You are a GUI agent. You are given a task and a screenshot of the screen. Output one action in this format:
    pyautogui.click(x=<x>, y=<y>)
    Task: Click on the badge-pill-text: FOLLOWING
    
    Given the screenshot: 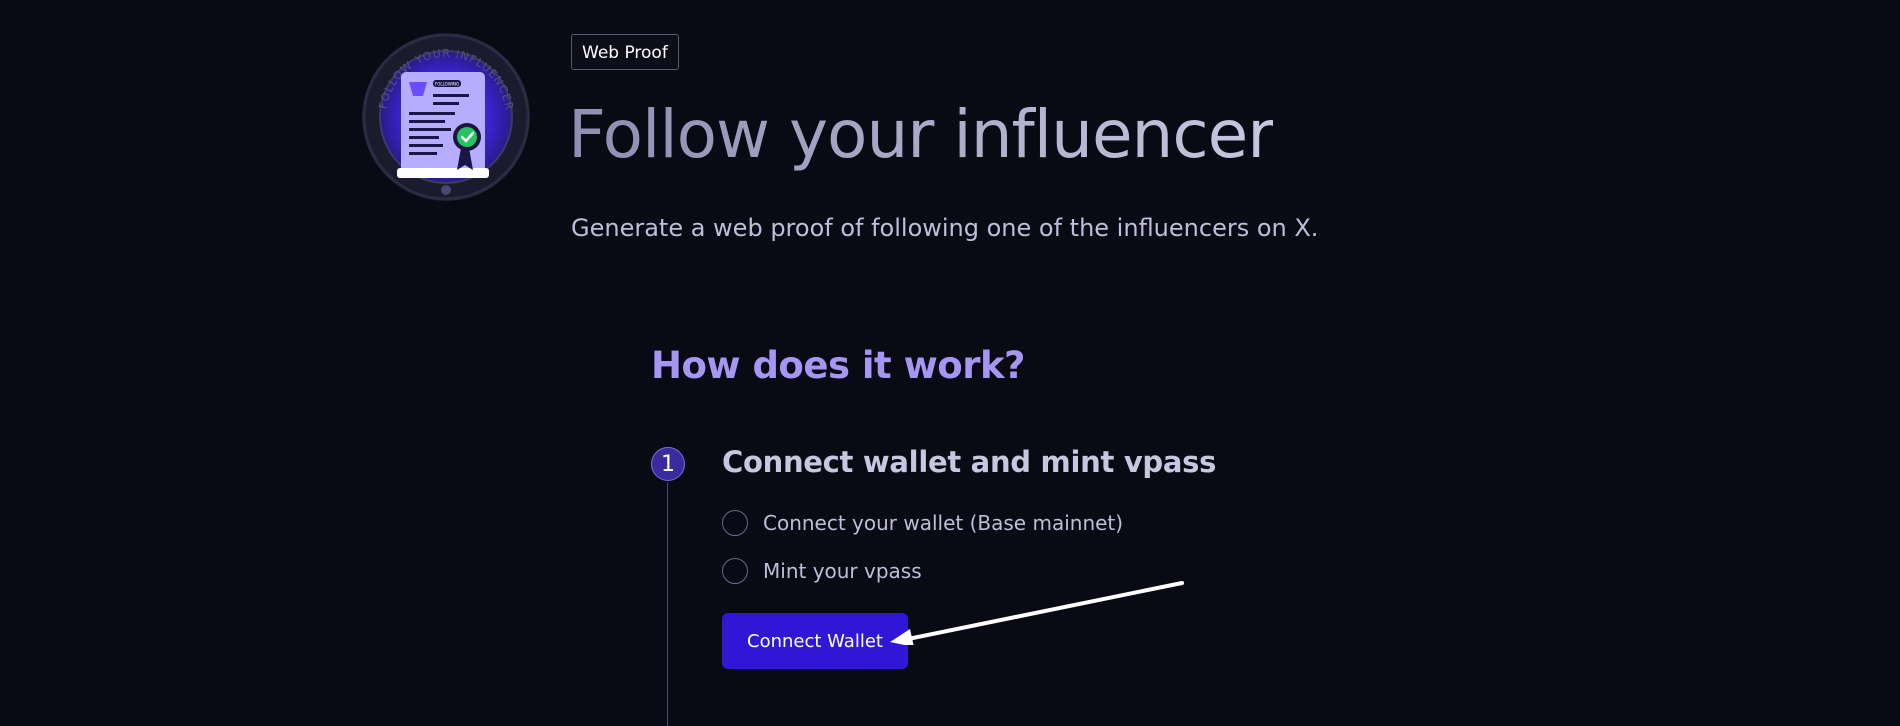 What is the action you would take?
    pyautogui.click(x=447, y=84)
    